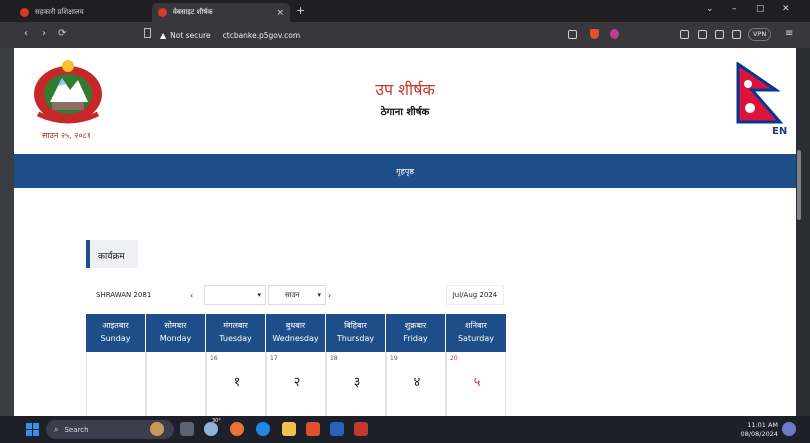  Describe the element at coordinates (803, 232) in the screenshot. I see `desktop-background-right` at that location.